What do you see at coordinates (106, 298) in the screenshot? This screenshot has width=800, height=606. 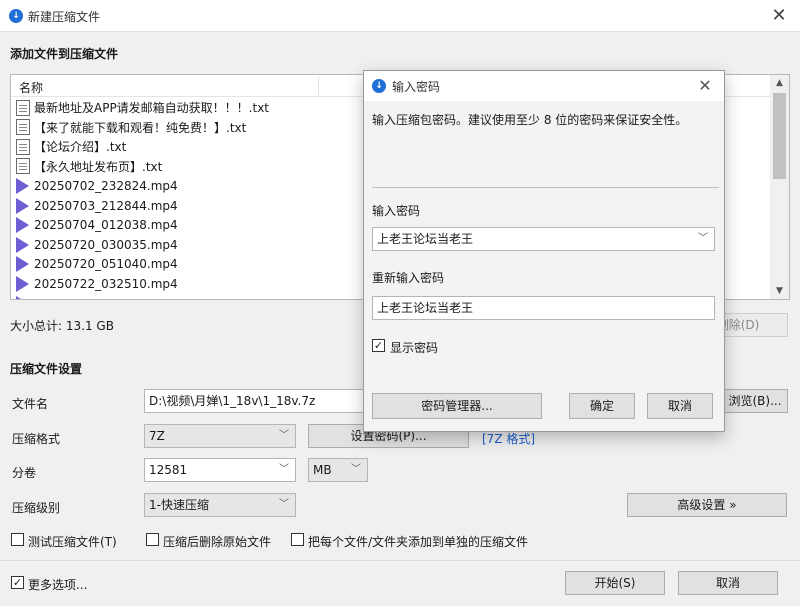 I see `file-name: 20250723_033611.mp4` at bounding box center [106, 298].